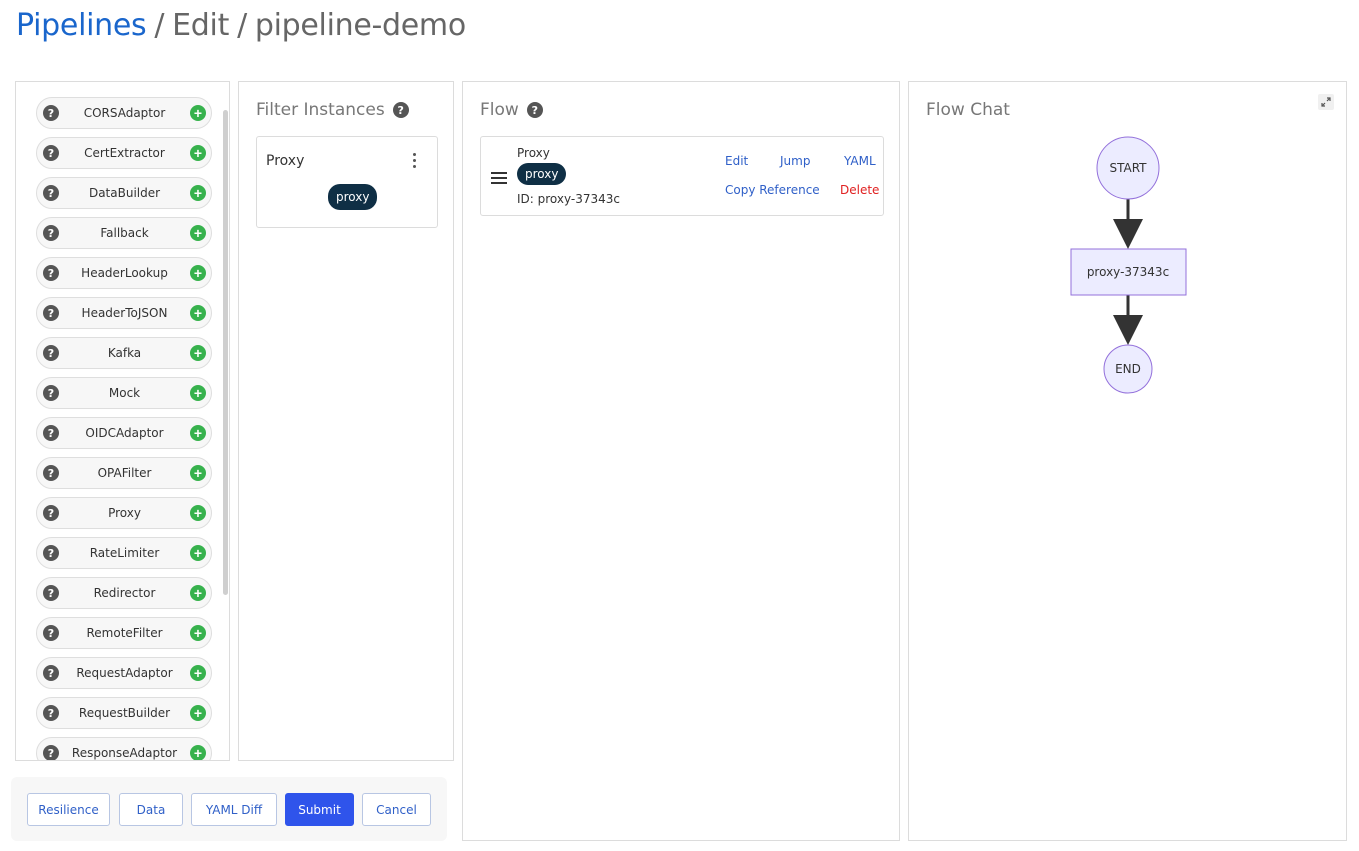 The width and height of the screenshot is (1359, 851). I want to click on more-vertical-icon, so click(415, 160).